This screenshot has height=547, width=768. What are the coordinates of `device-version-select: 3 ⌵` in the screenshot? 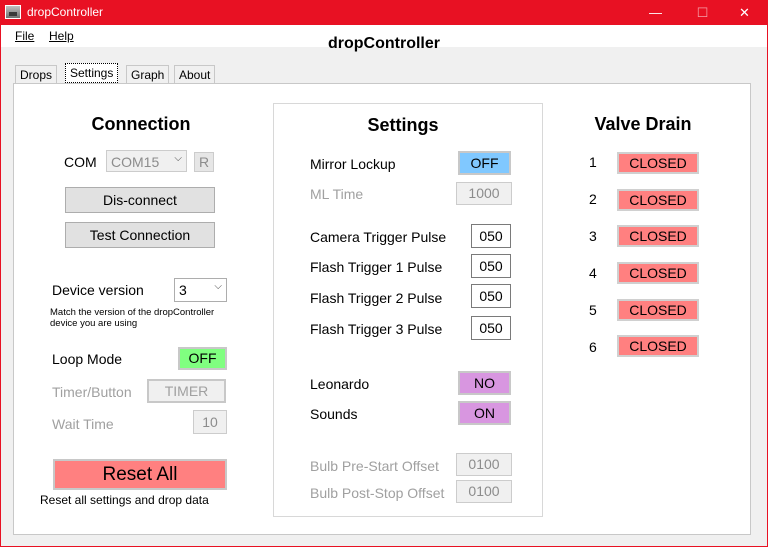 It's located at (200, 290).